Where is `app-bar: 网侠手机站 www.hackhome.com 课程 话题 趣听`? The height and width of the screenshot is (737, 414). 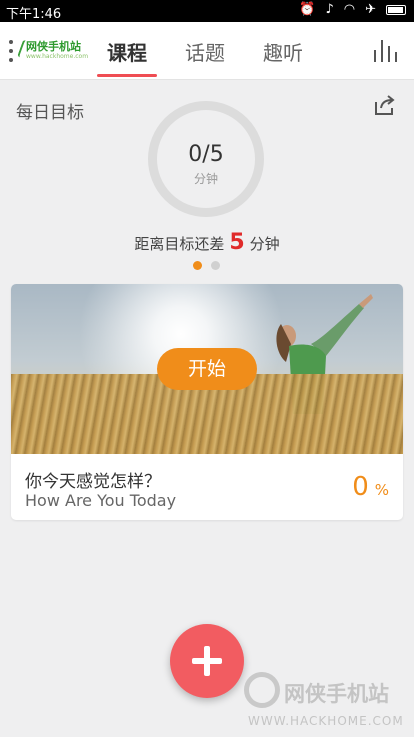 app-bar: 网侠手机站 www.hackhome.com 课程 话题 趣听 is located at coordinates (207, 51).